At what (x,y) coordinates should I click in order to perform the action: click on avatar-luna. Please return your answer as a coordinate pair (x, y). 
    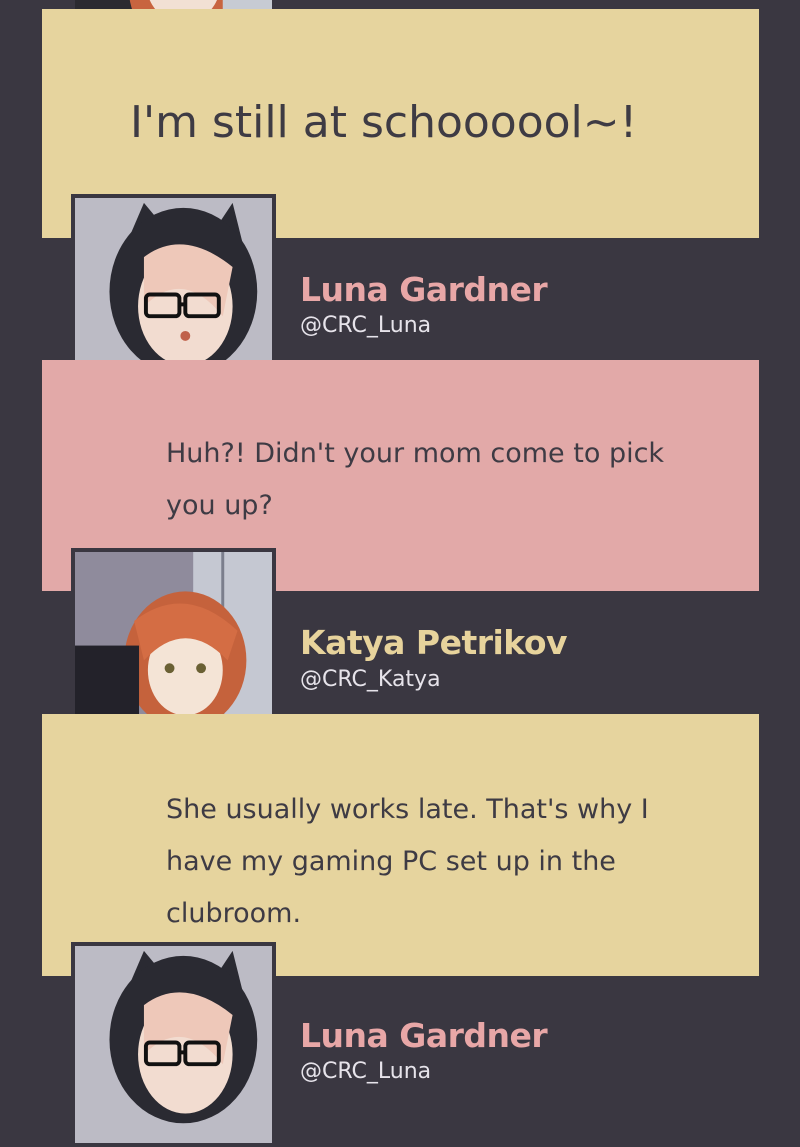
    Looking at the image, I should click on (173, 1044).